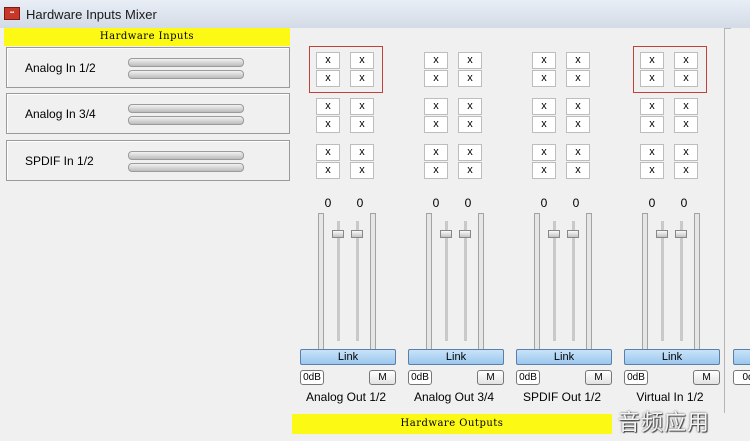 This screenshot has height=441, width=750. I want to click on zero-db-button: 0d, so click(741, 377).